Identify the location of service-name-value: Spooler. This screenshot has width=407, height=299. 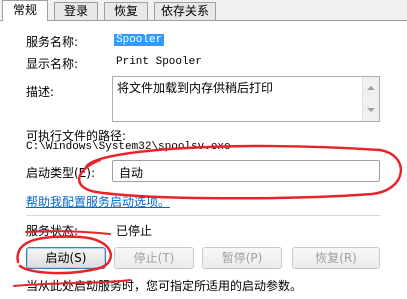
(139, 40).